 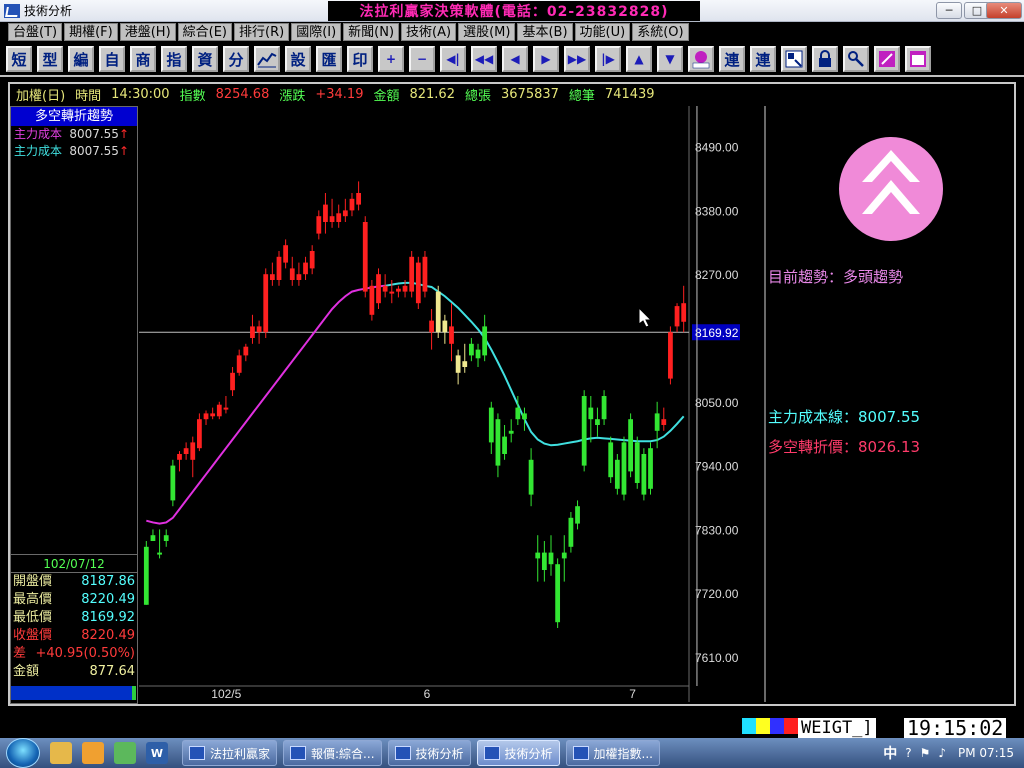 I want to click on file-explorer-icon, so click(x=61, y=753).